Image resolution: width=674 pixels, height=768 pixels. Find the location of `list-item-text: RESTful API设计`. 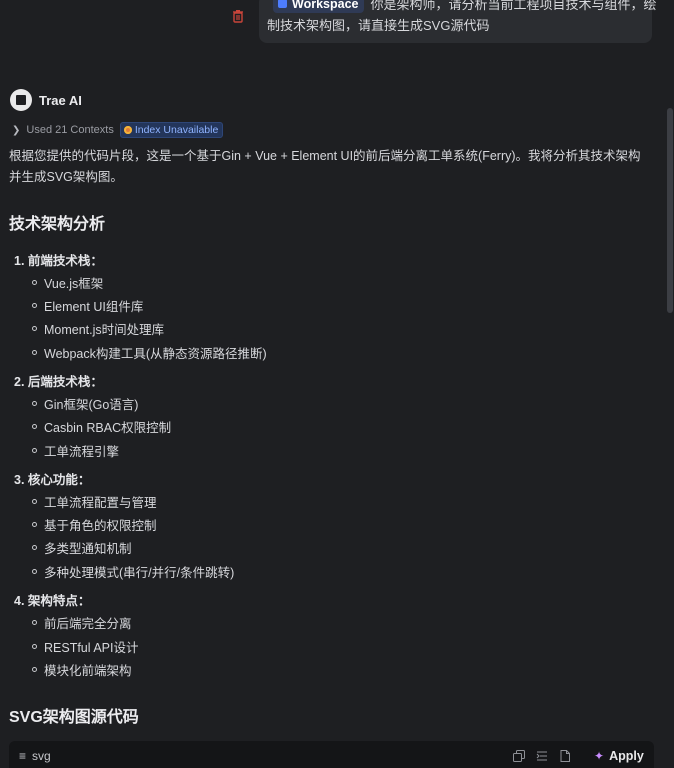

list-item-text: RESTful API设计 is located at coordinates (91, 648).